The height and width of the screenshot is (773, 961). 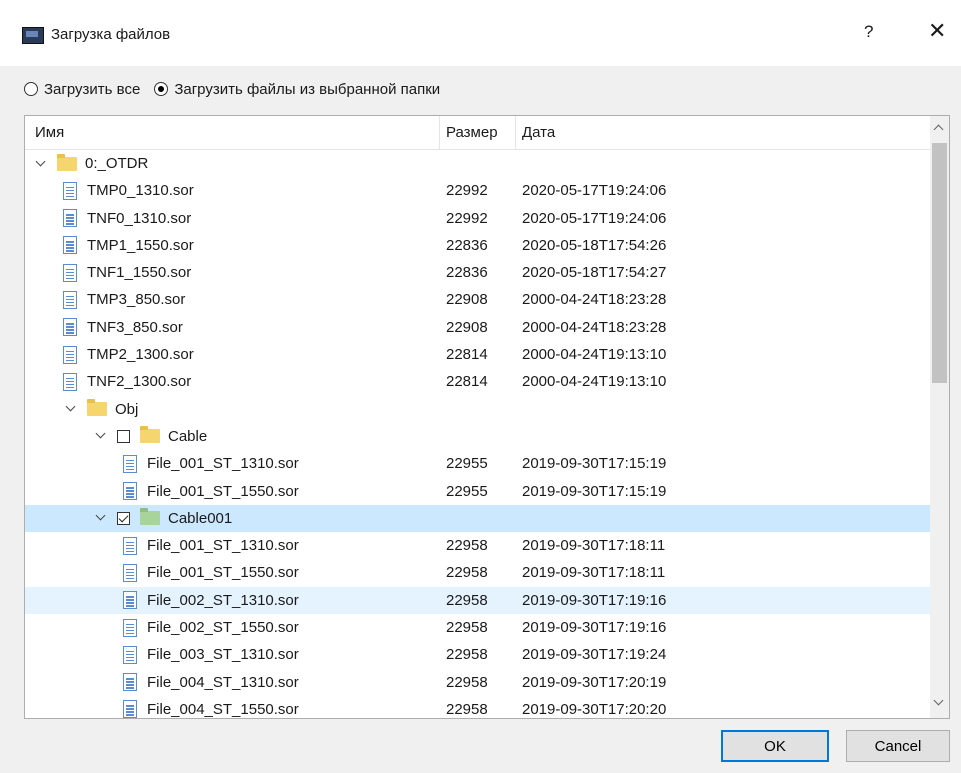 I want to click on radio-circle-checked-icon, so click(x=161, y=89).